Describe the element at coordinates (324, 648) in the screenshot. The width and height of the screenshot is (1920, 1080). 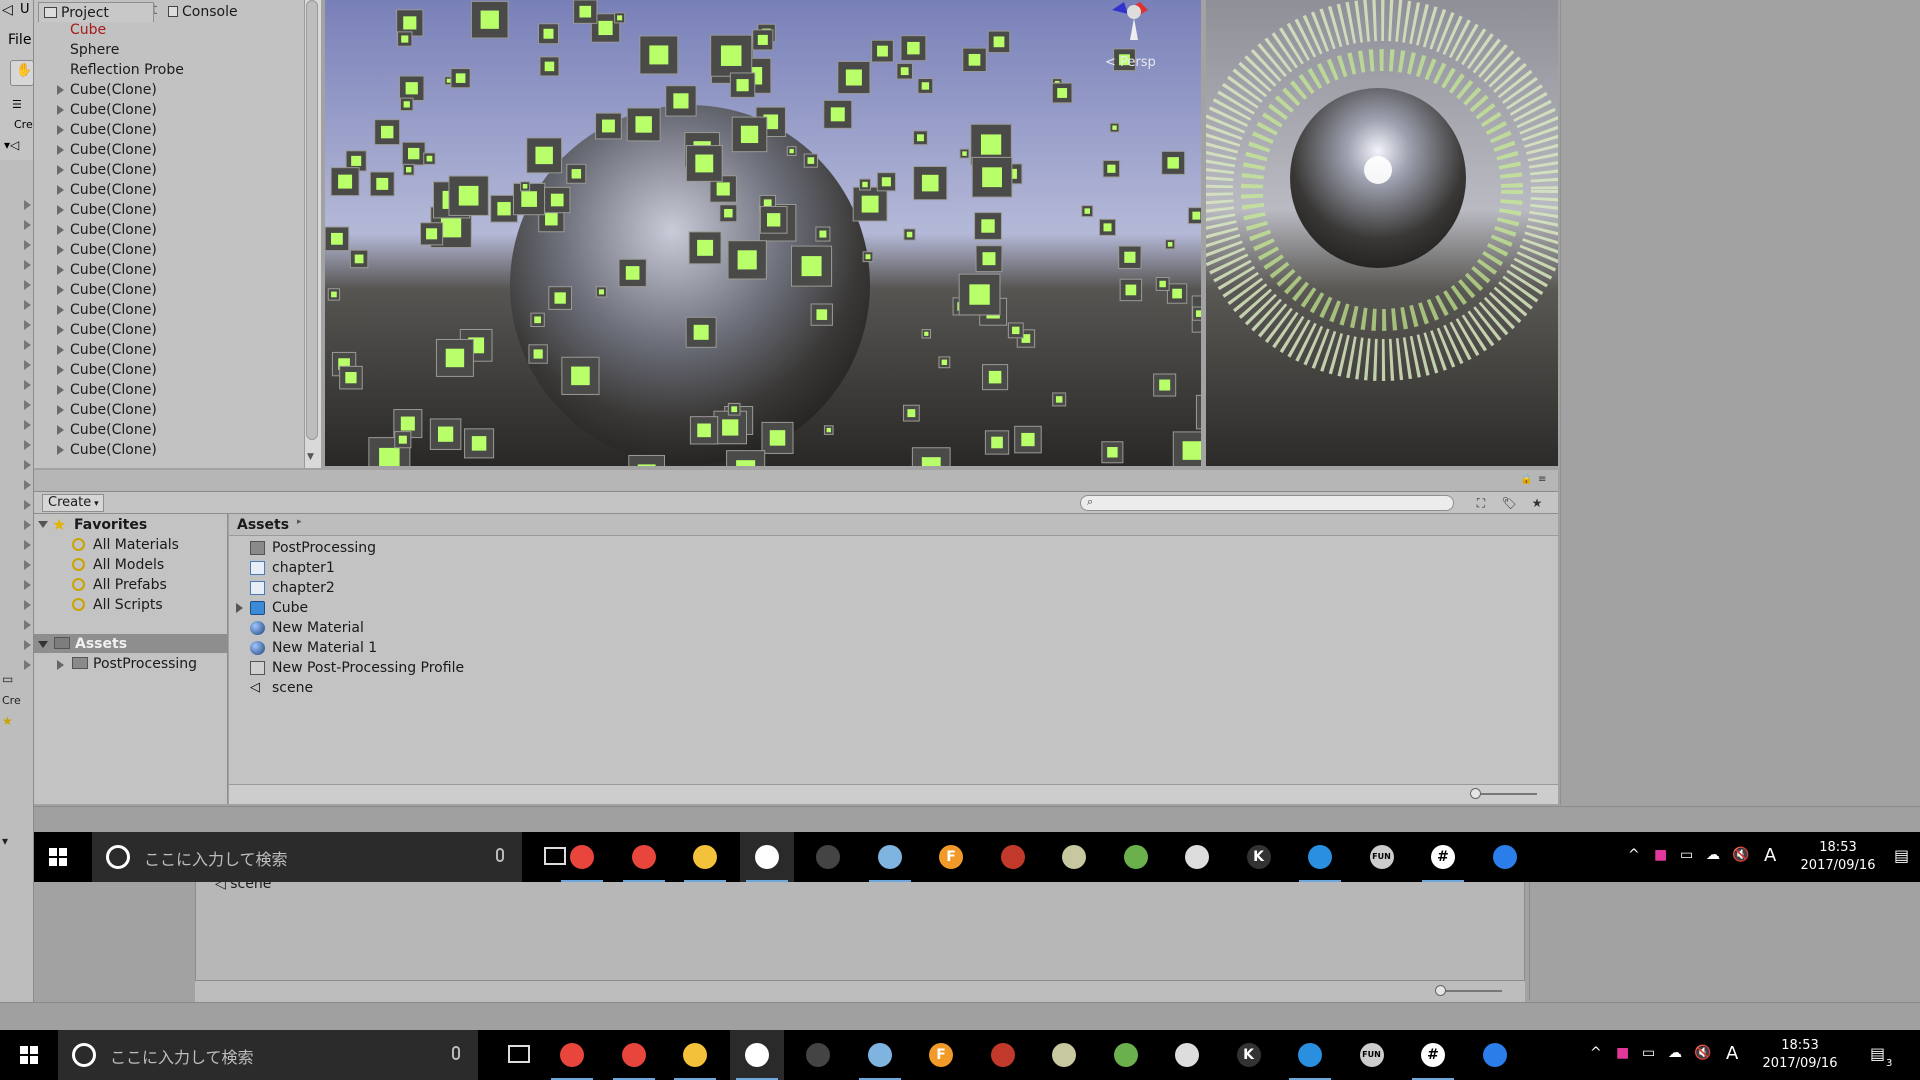
I see `asset-item: New Material 1` at that location.